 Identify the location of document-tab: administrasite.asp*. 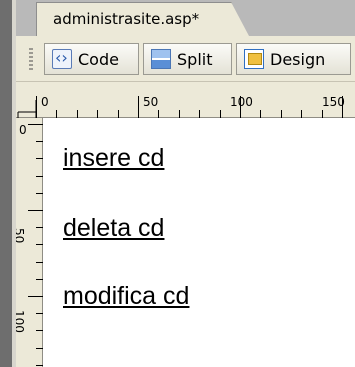
(142, 19).